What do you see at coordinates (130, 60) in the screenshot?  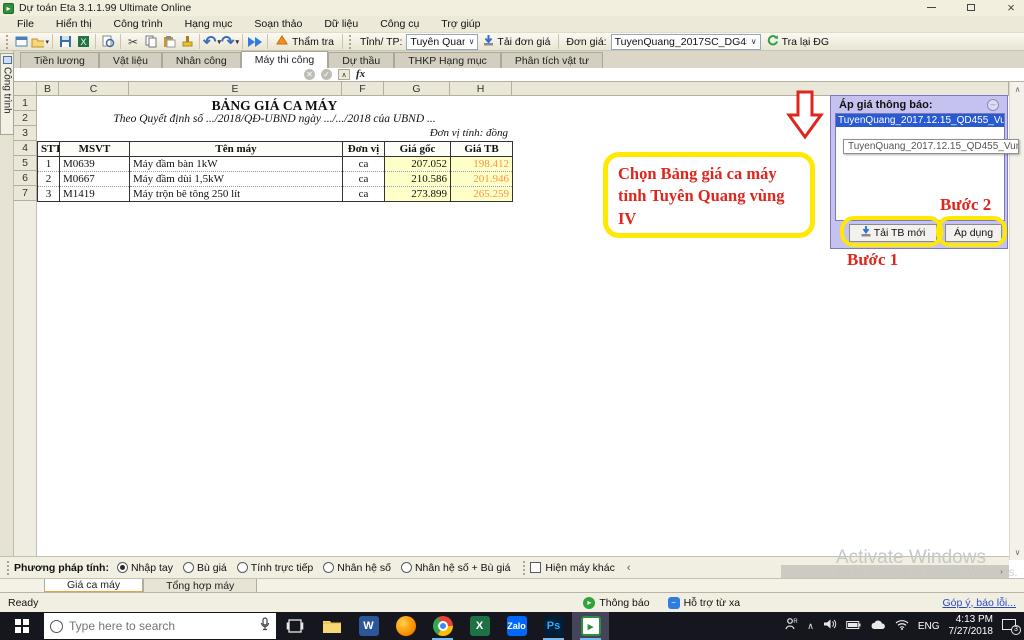 I see `tab-vat-lieu: Vật liệu` at bounding box center [130, 60].